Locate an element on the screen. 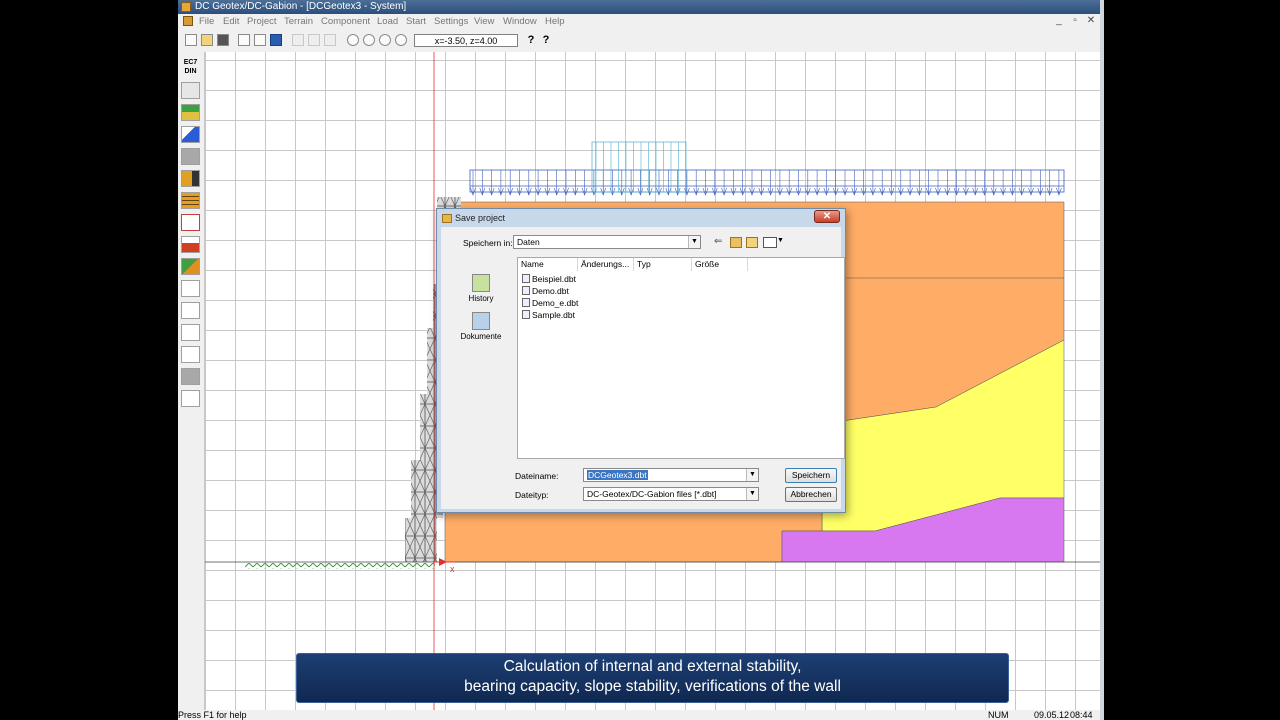 Image resolution: width=1280 pixels, height=720 pixels. up-folder-icon is located at coordinates (736, 242).